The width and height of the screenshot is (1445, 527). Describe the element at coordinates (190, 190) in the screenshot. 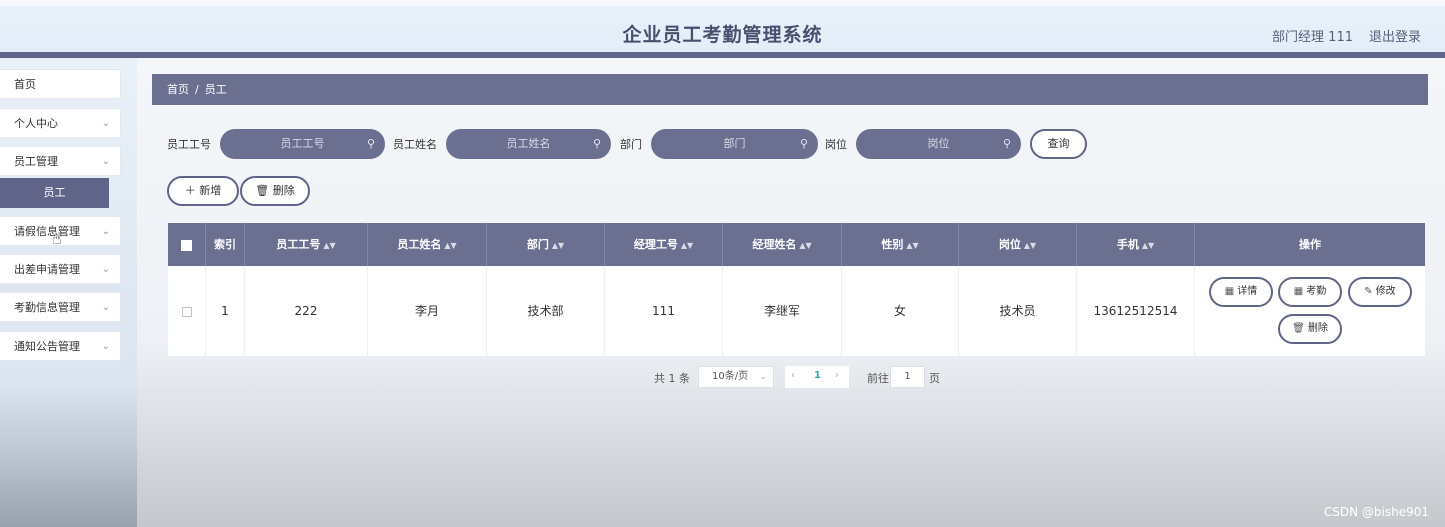

I see `plus-icon: ＋` at that location.